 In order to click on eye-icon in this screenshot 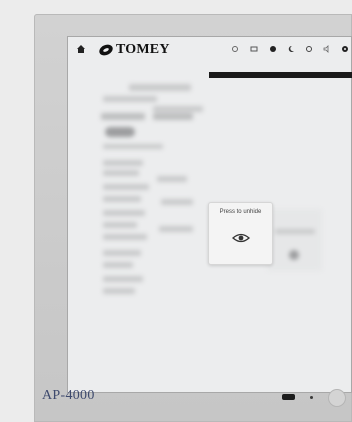, I will do `click(241, 238)`.